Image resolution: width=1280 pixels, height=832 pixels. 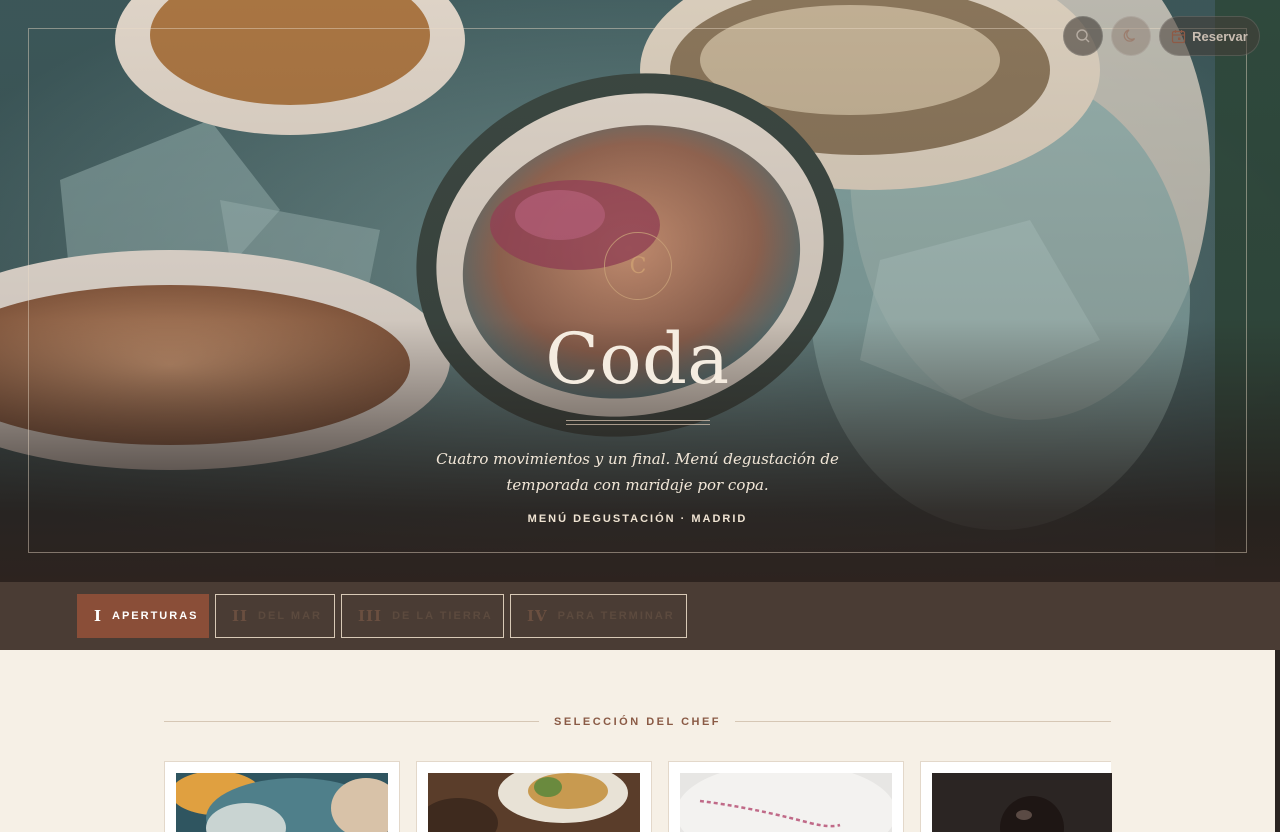 I want to click on scrollbar, so click(x=1277, y=741).